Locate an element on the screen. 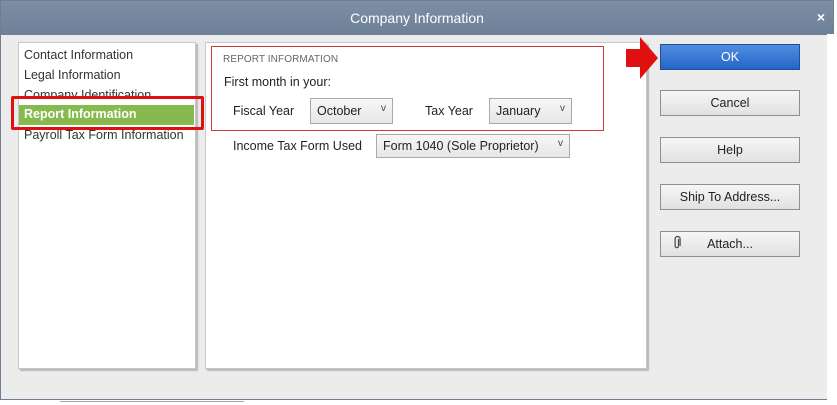 The width and height of the screenshot is (837, 405). background-divider is located at coordinates (152, 401).